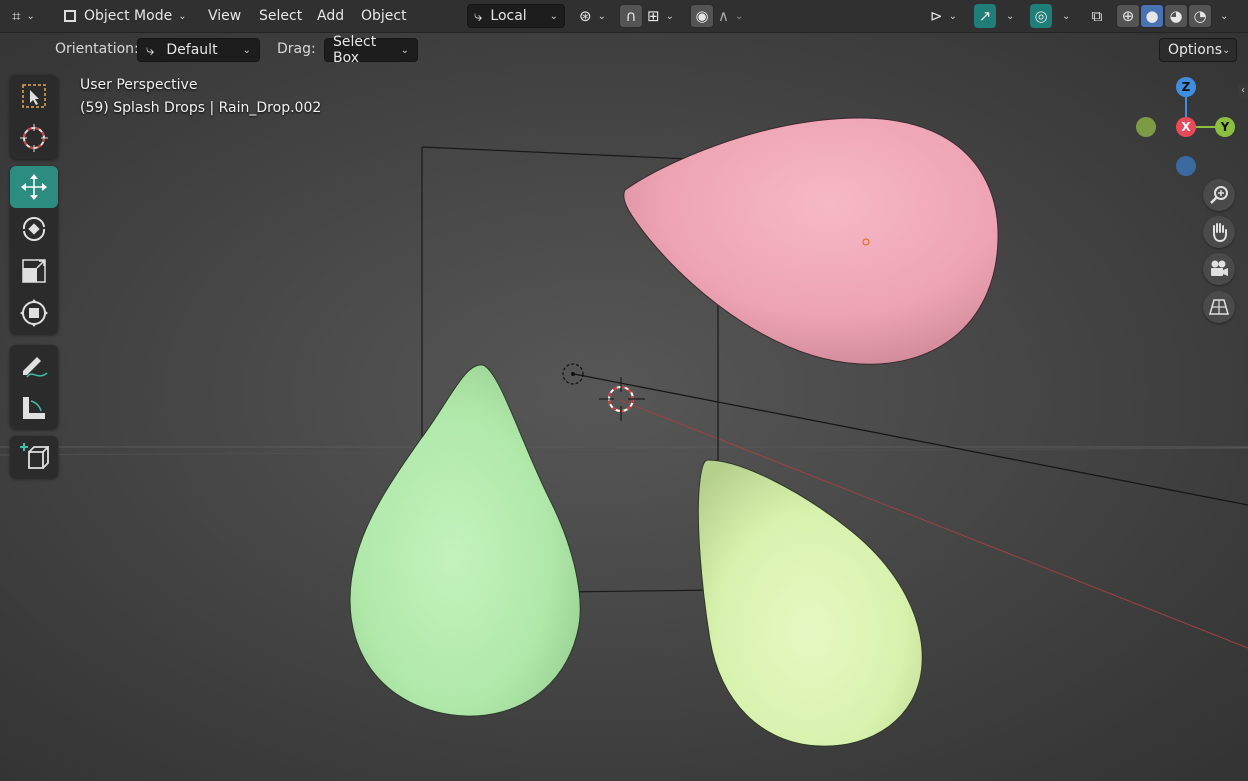 The height and width of the screenshot is (781, 1248). Describe the element at coordinates (70, 16) in the screenshot. I see `object-mode-icon` at that location.